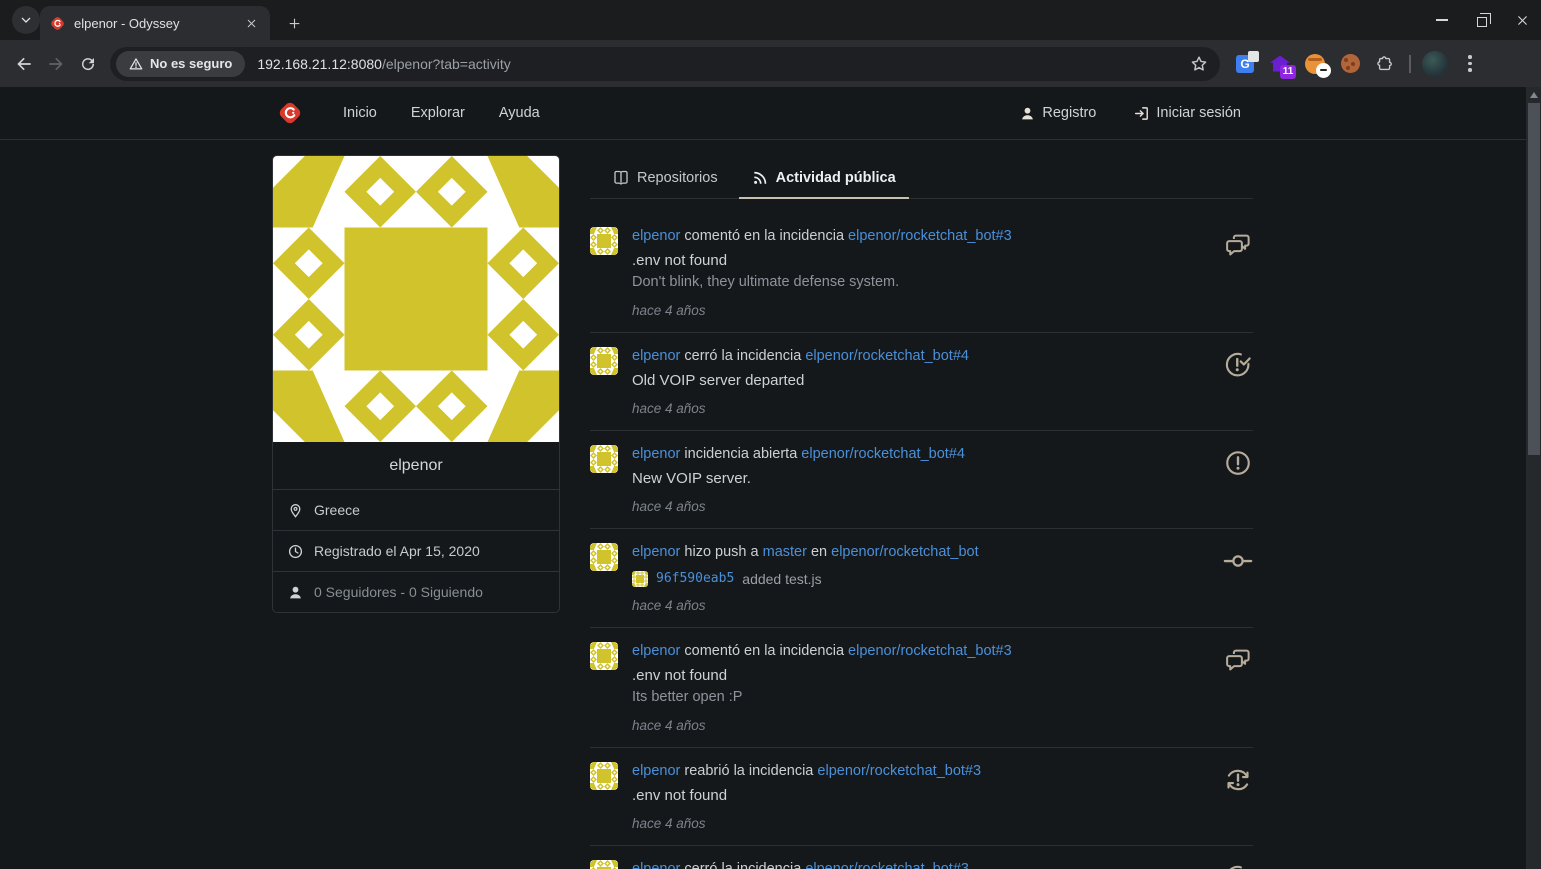 This screenshot has width=1541, height=869. Describe the element at coordinates (640, 579) in the screenshot. I see `commit-avatar` at that location.